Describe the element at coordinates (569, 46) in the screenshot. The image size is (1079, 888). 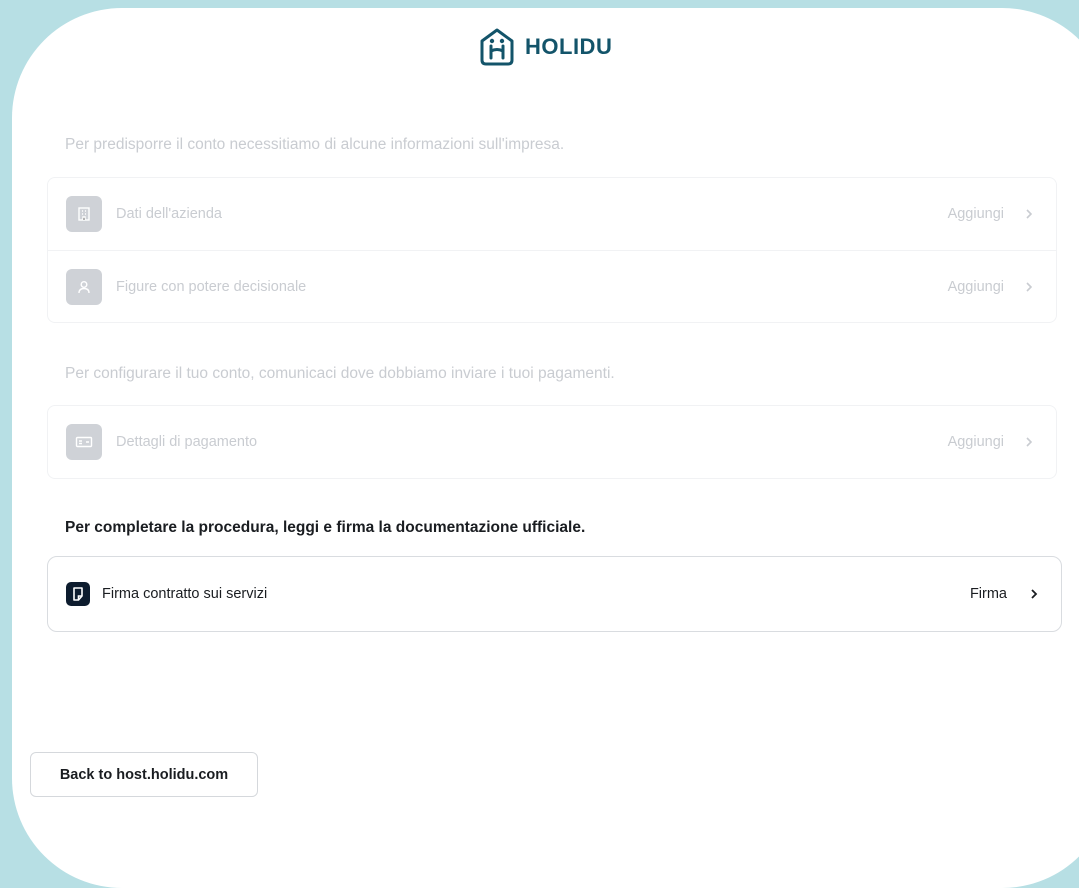
I see `brand-name: HOLIDU` at that location.